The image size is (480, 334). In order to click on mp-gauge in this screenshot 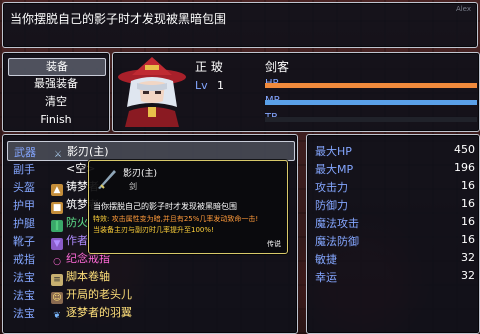, I will do `click(371, 102)`.